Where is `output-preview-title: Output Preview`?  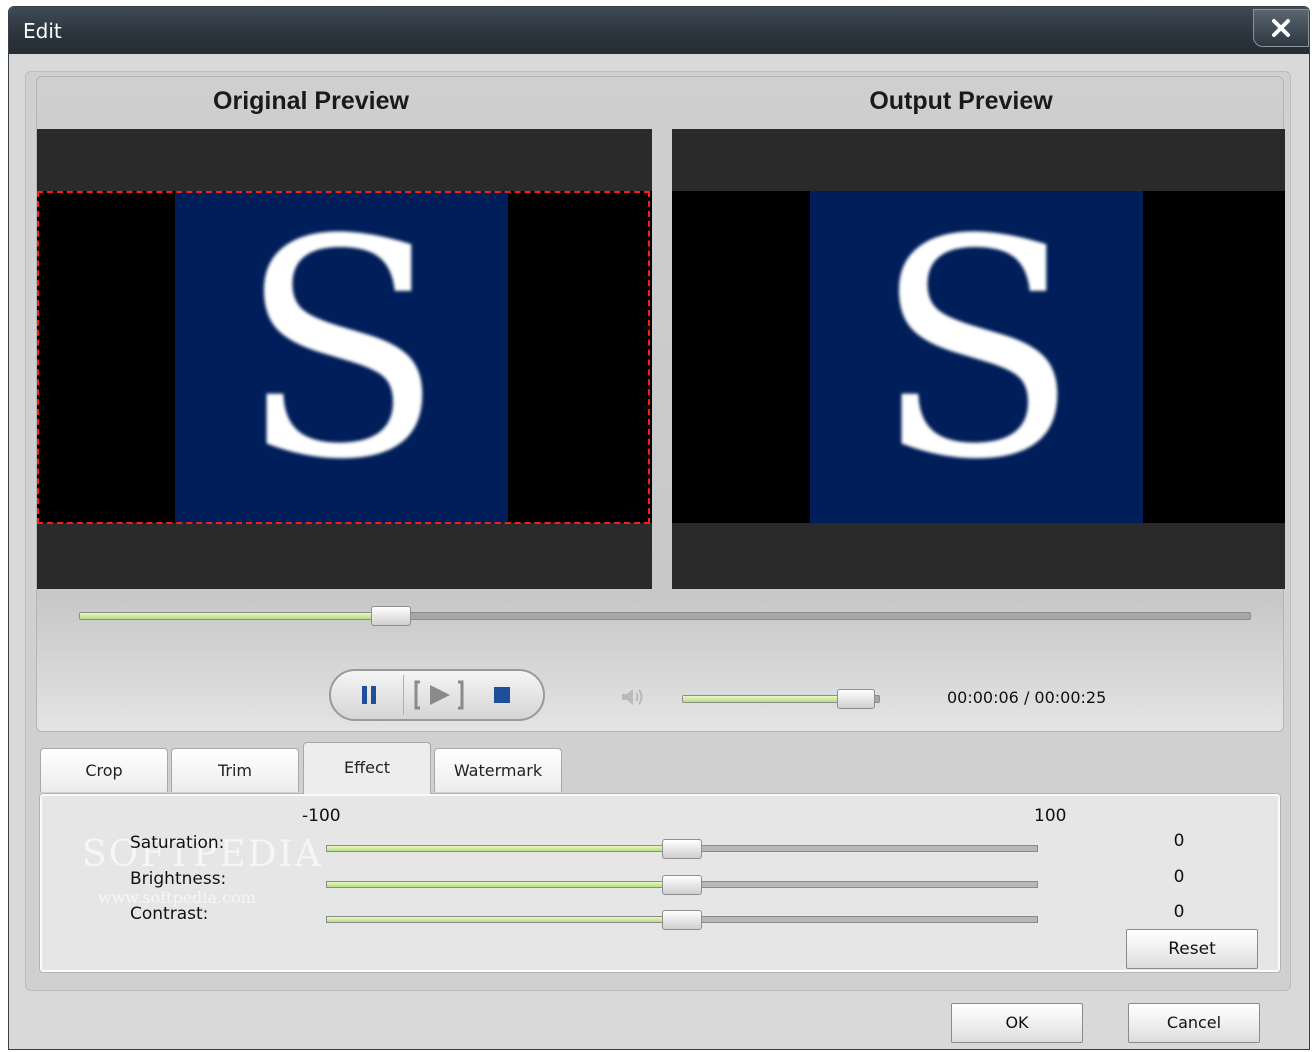 output-preview-title: Output Preview is located at coordinates (961, 101).